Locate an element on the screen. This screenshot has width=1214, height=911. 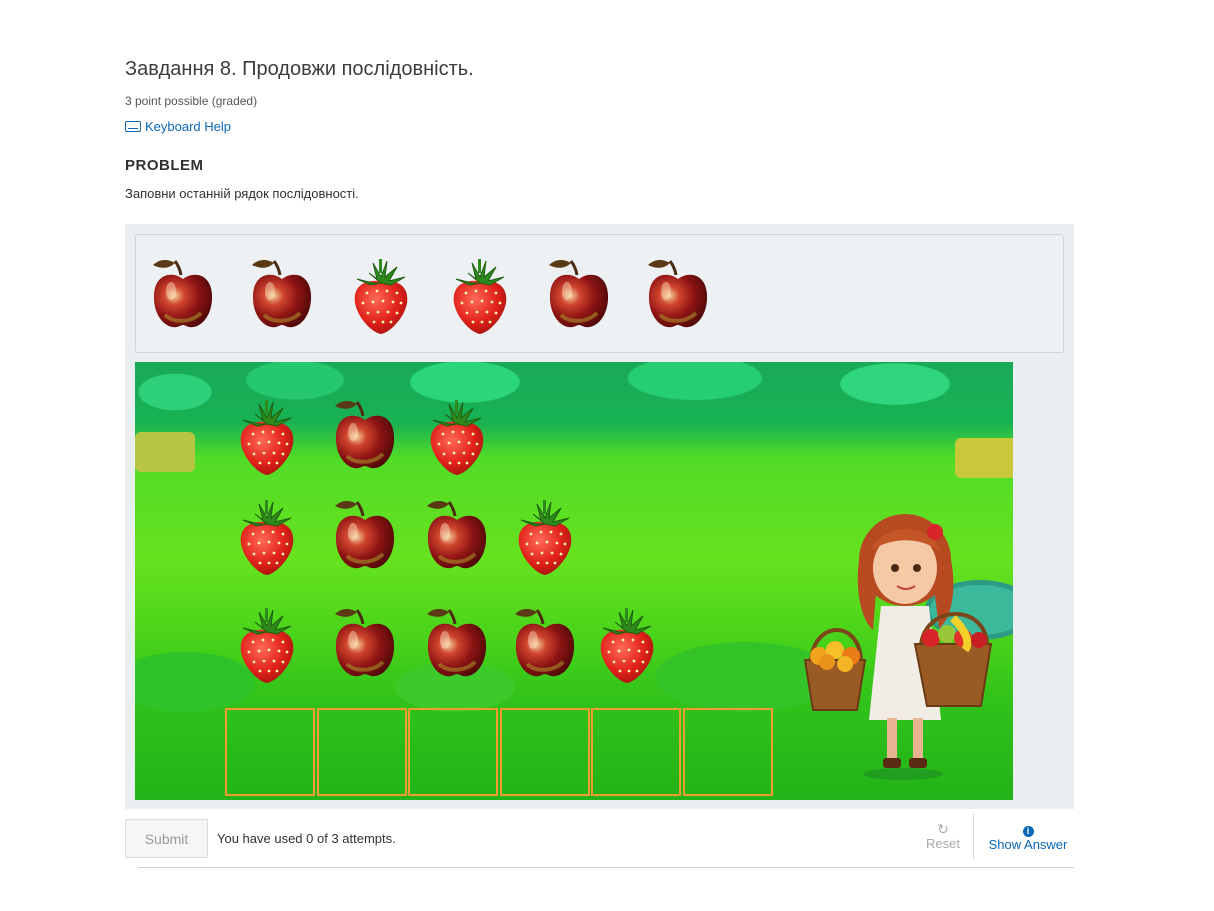
bottom-divider is located at coordinates (606, 867).